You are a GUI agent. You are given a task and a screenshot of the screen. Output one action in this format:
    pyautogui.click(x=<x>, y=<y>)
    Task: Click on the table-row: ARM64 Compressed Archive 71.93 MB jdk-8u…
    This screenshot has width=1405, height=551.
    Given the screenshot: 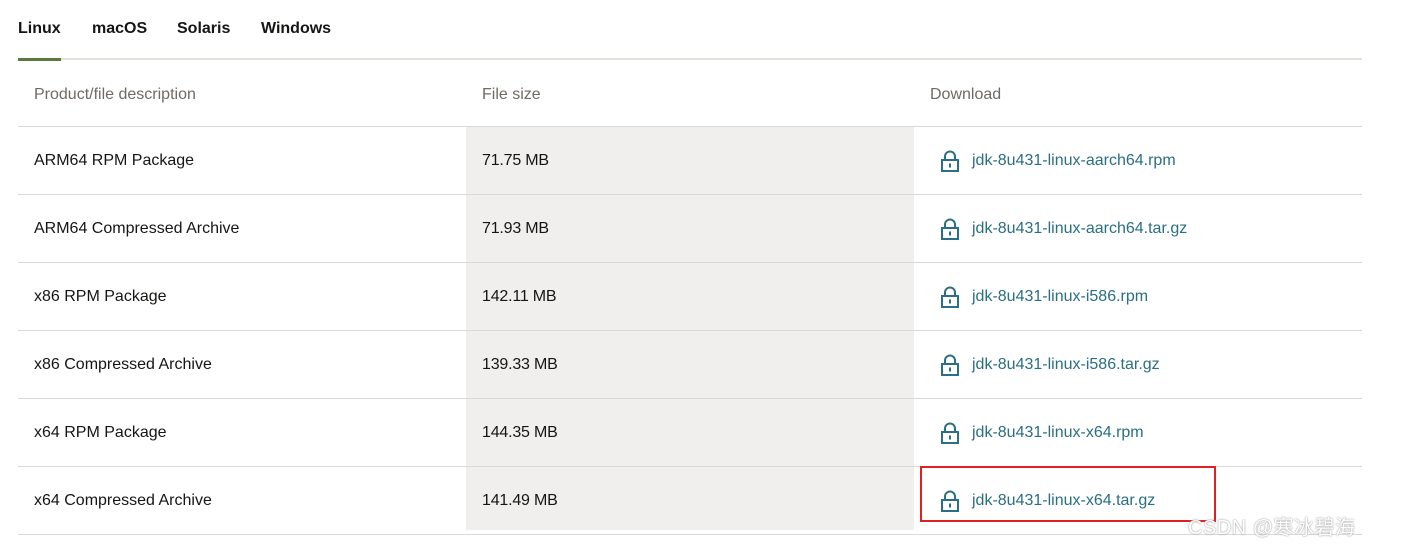 What is the action you would take?
    pyautogui.click(x=690, y=229)
    